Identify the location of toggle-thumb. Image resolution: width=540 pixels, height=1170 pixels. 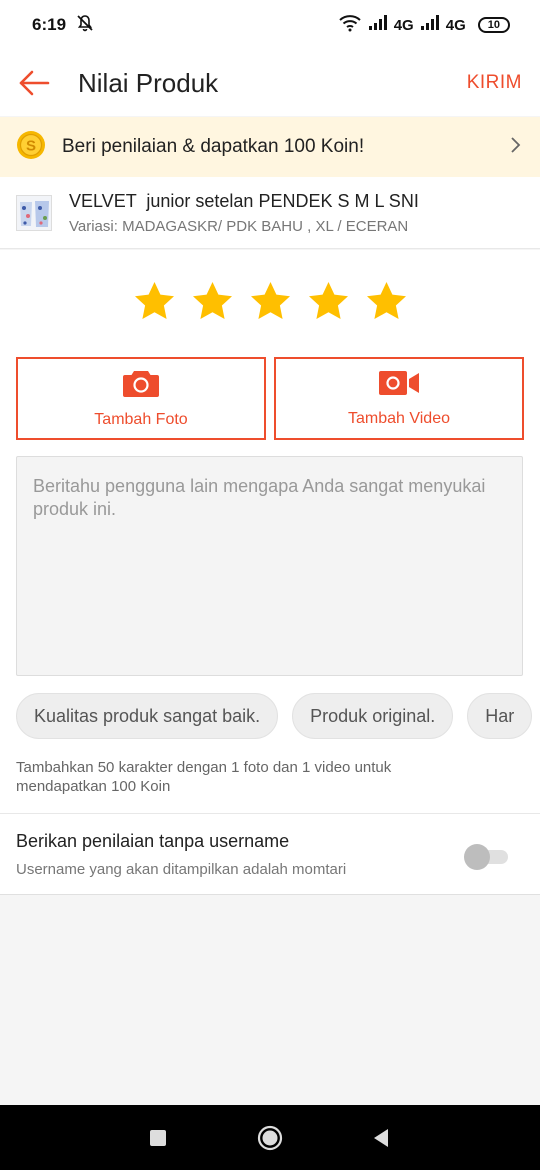
(477, 857).